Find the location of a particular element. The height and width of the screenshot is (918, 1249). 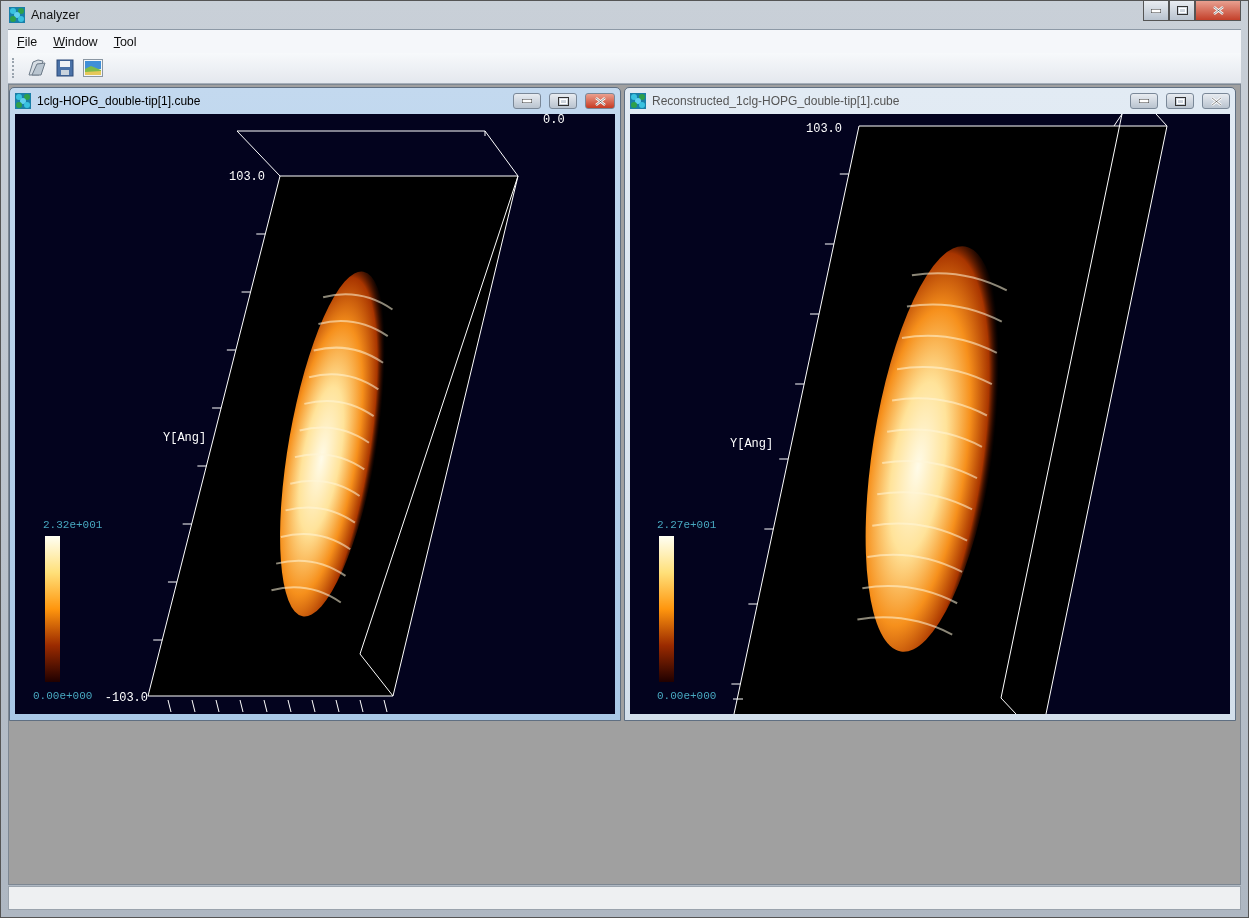

menu-item: Window is located at coordinates (75, 41).